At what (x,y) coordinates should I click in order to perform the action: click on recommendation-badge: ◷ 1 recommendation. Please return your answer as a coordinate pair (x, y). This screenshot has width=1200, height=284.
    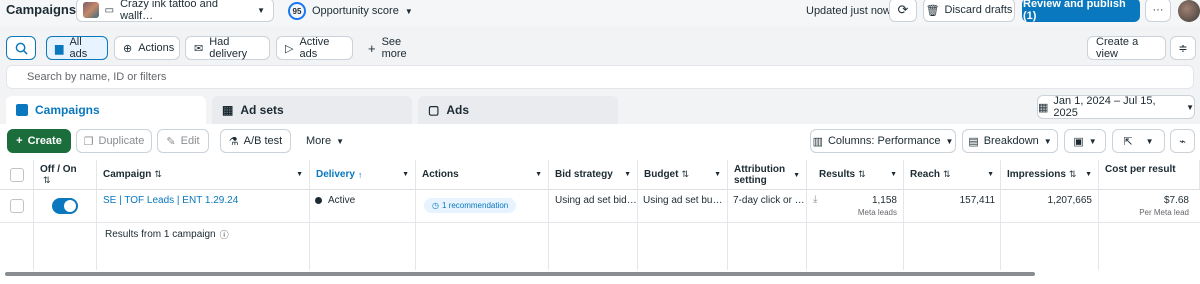
    Looking at the image, I should click on (470, 205).